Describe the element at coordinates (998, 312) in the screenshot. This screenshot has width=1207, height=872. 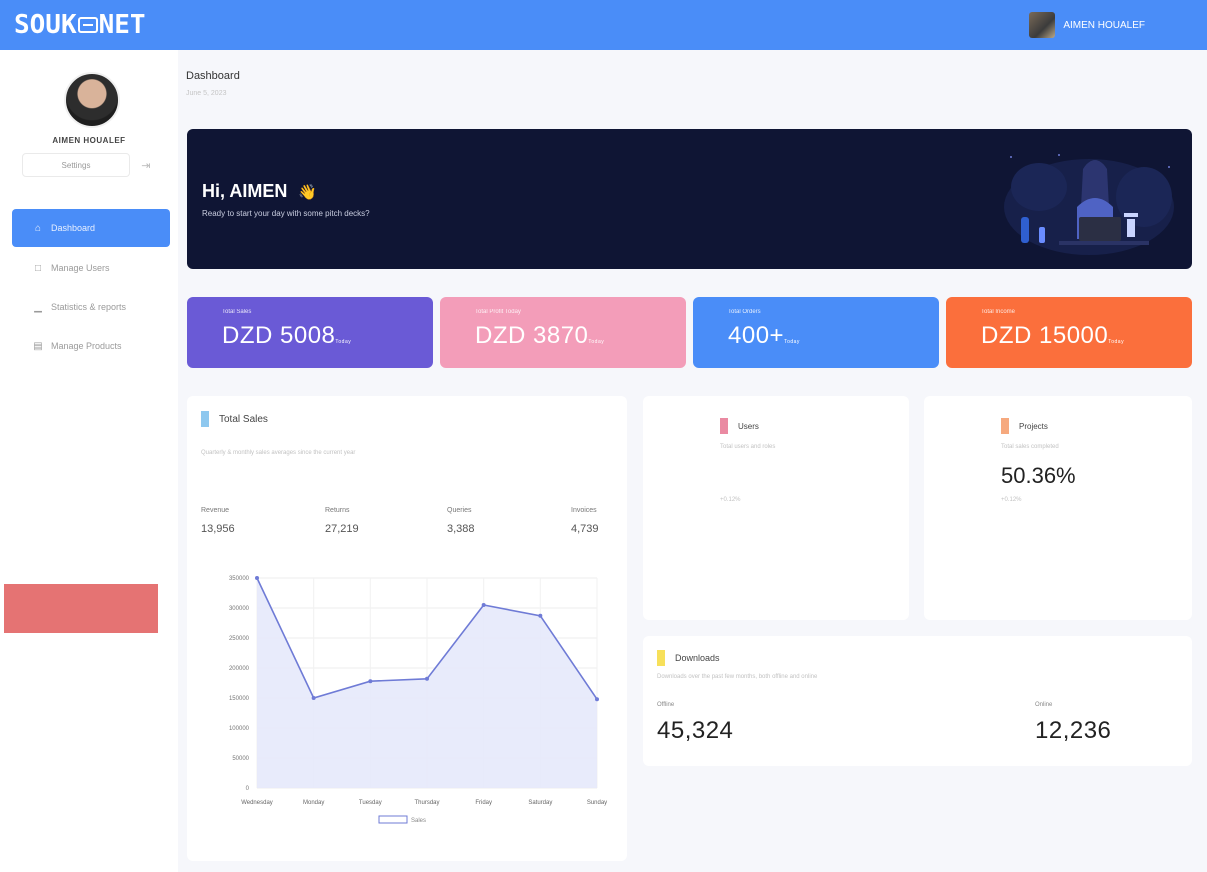
I see `stat-label: Total Income` at that location.